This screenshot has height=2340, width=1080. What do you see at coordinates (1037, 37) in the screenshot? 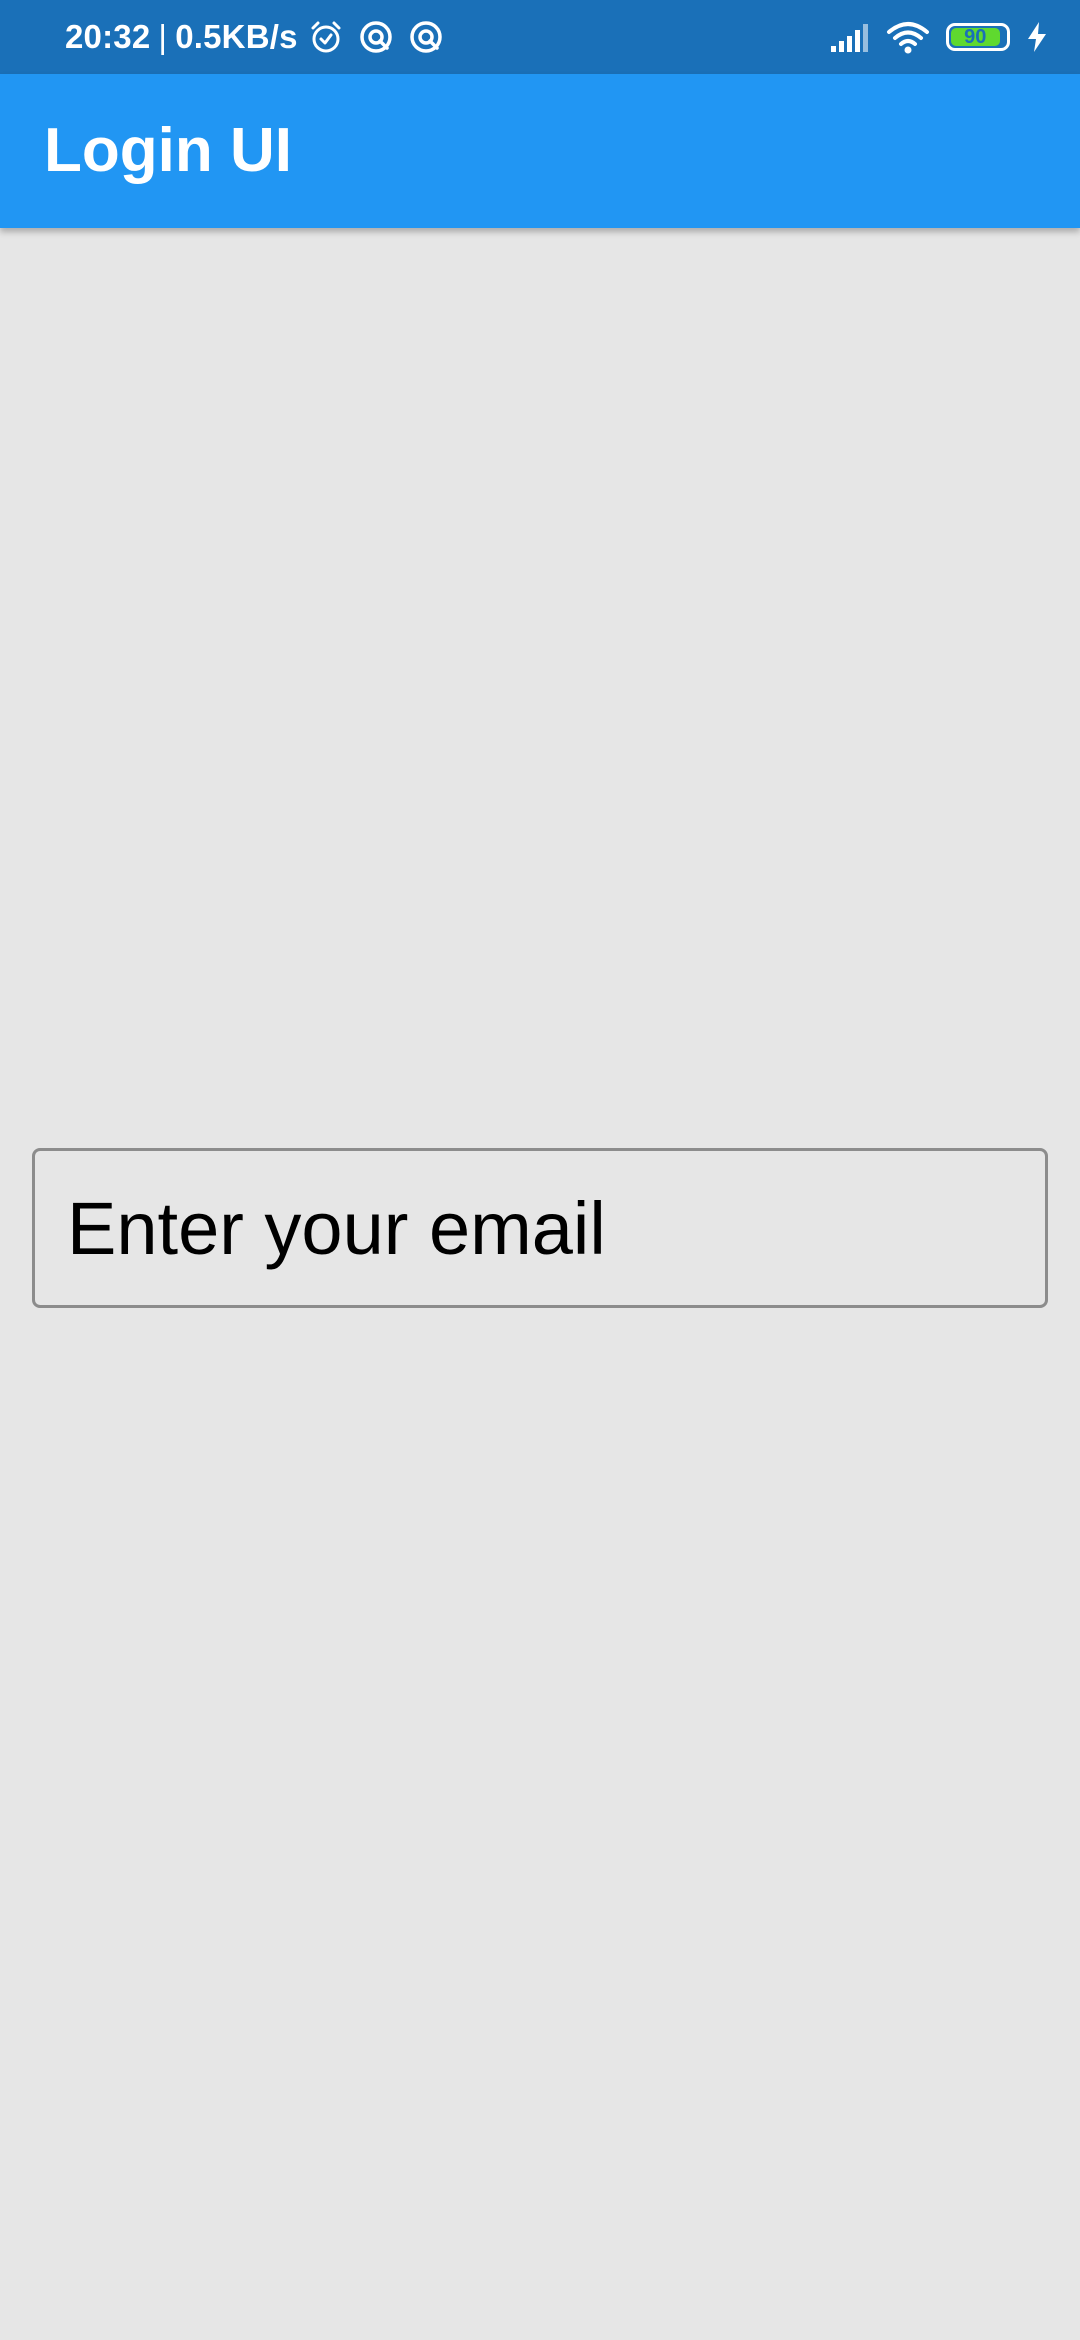
I see `charging-icon` at bounding box center [1037, 37].